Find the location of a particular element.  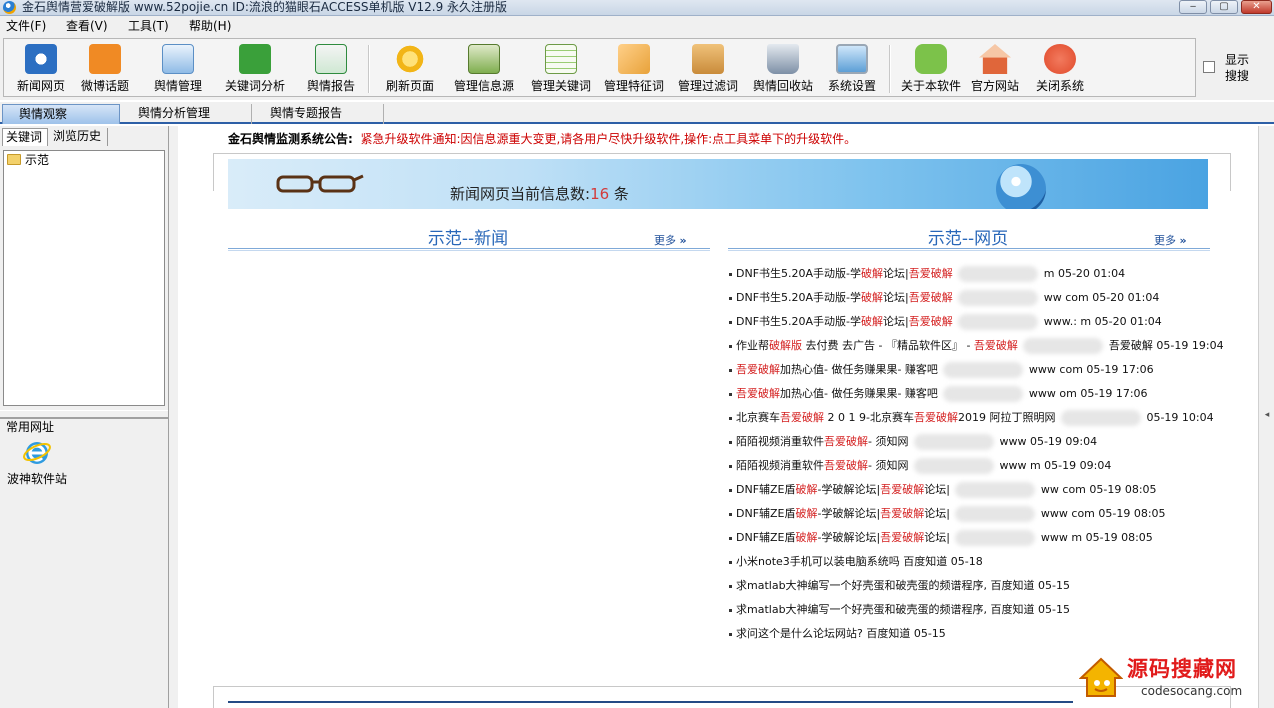

scroll-arrow-icon: ◂ is located at coordinates (1267, 415).